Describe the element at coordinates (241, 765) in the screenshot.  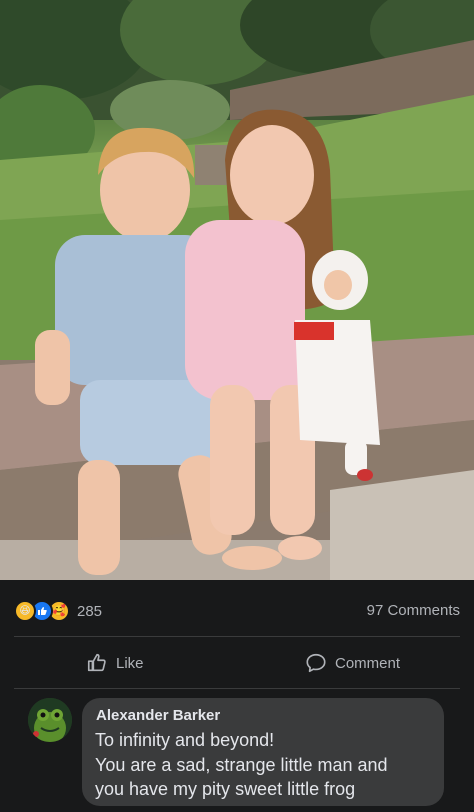
I see `comment-text-line: You are a sad, strange little man and` at that location.